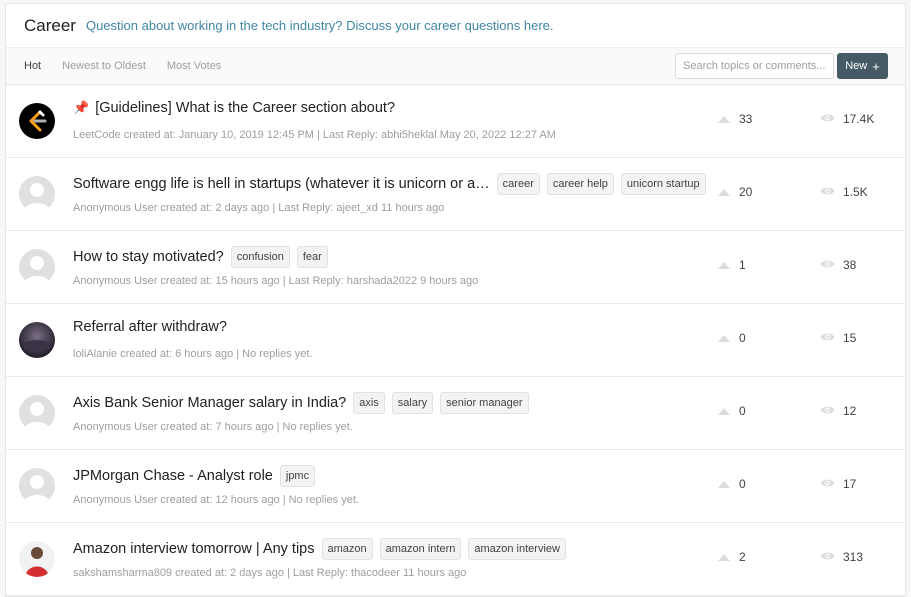 Image resolution: width=911 pixels, height=597 pixels. What do you see at coordinates (412, 403) in the screenshot?
I see `topic-tag: salary` at bounding box center [412, 403].